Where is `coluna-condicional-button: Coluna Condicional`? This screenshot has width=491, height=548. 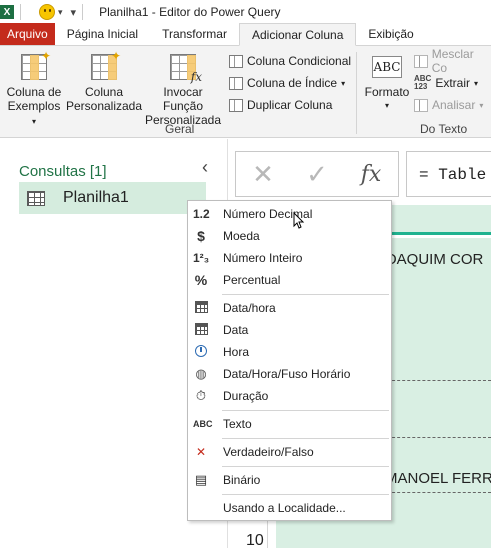
coluna-condicional-button: Coluna Condicional is located at coordinates (290, 61).